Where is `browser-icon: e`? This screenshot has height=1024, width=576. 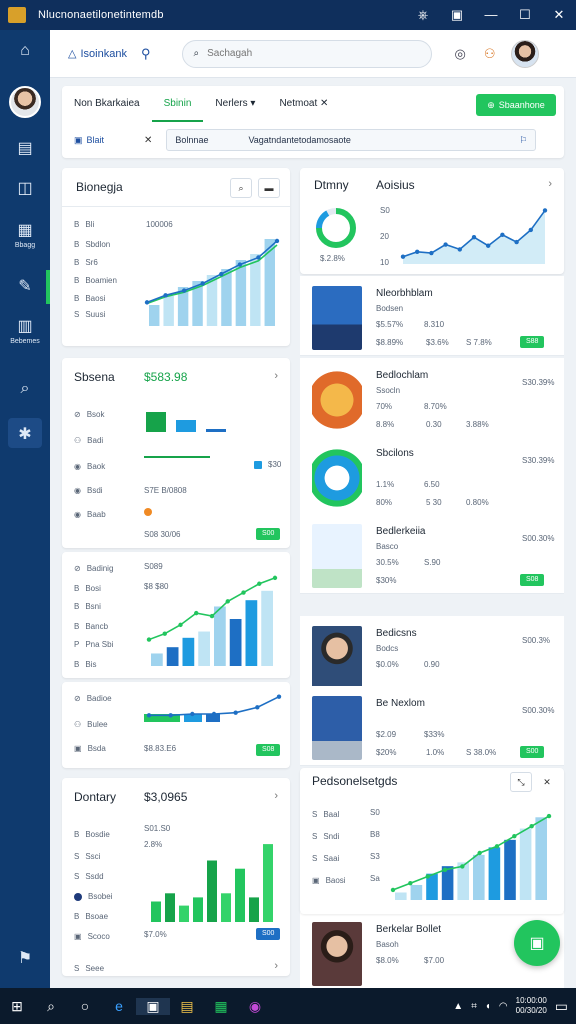 browser-icon: e is located at coordinates (119, 1006).